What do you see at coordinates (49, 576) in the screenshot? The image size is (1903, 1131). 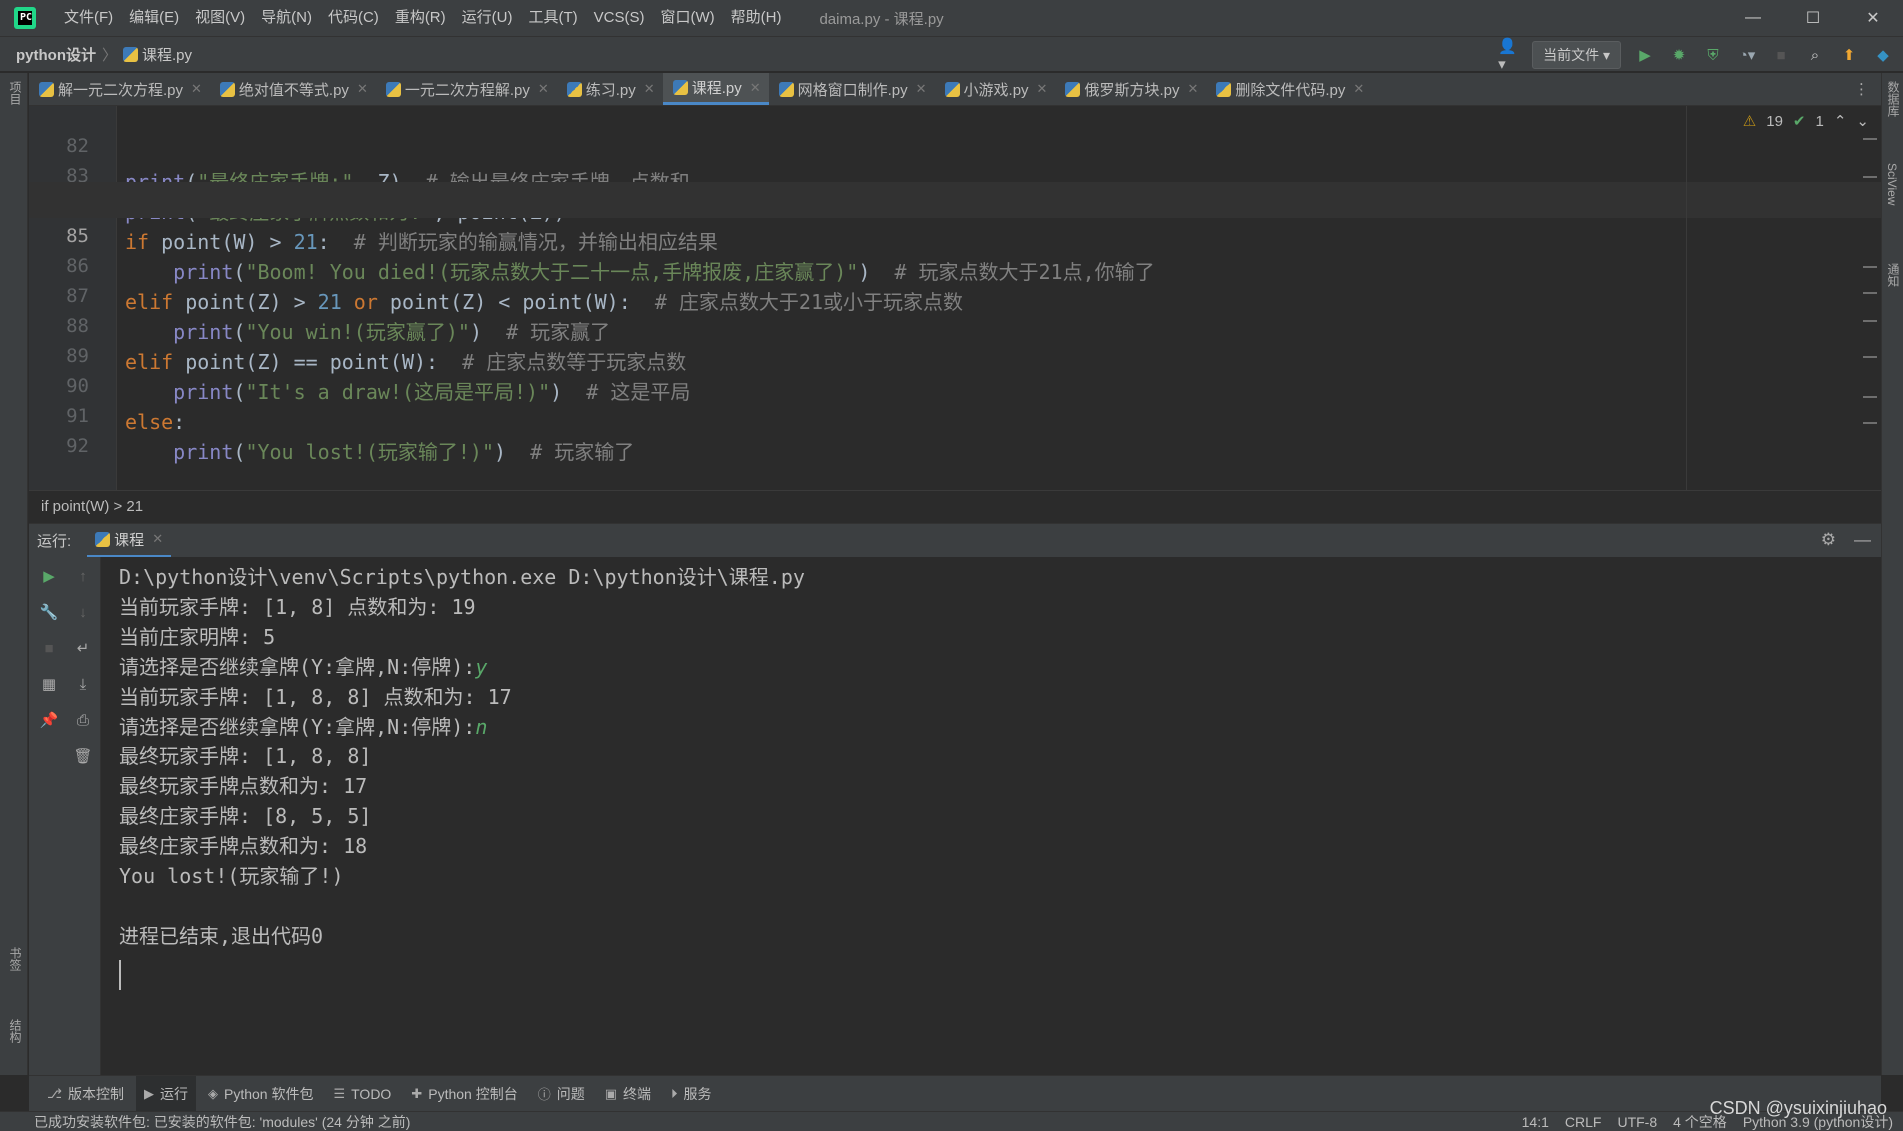 I see `rerun-icon: ▶` at bounding box center [49, 576].